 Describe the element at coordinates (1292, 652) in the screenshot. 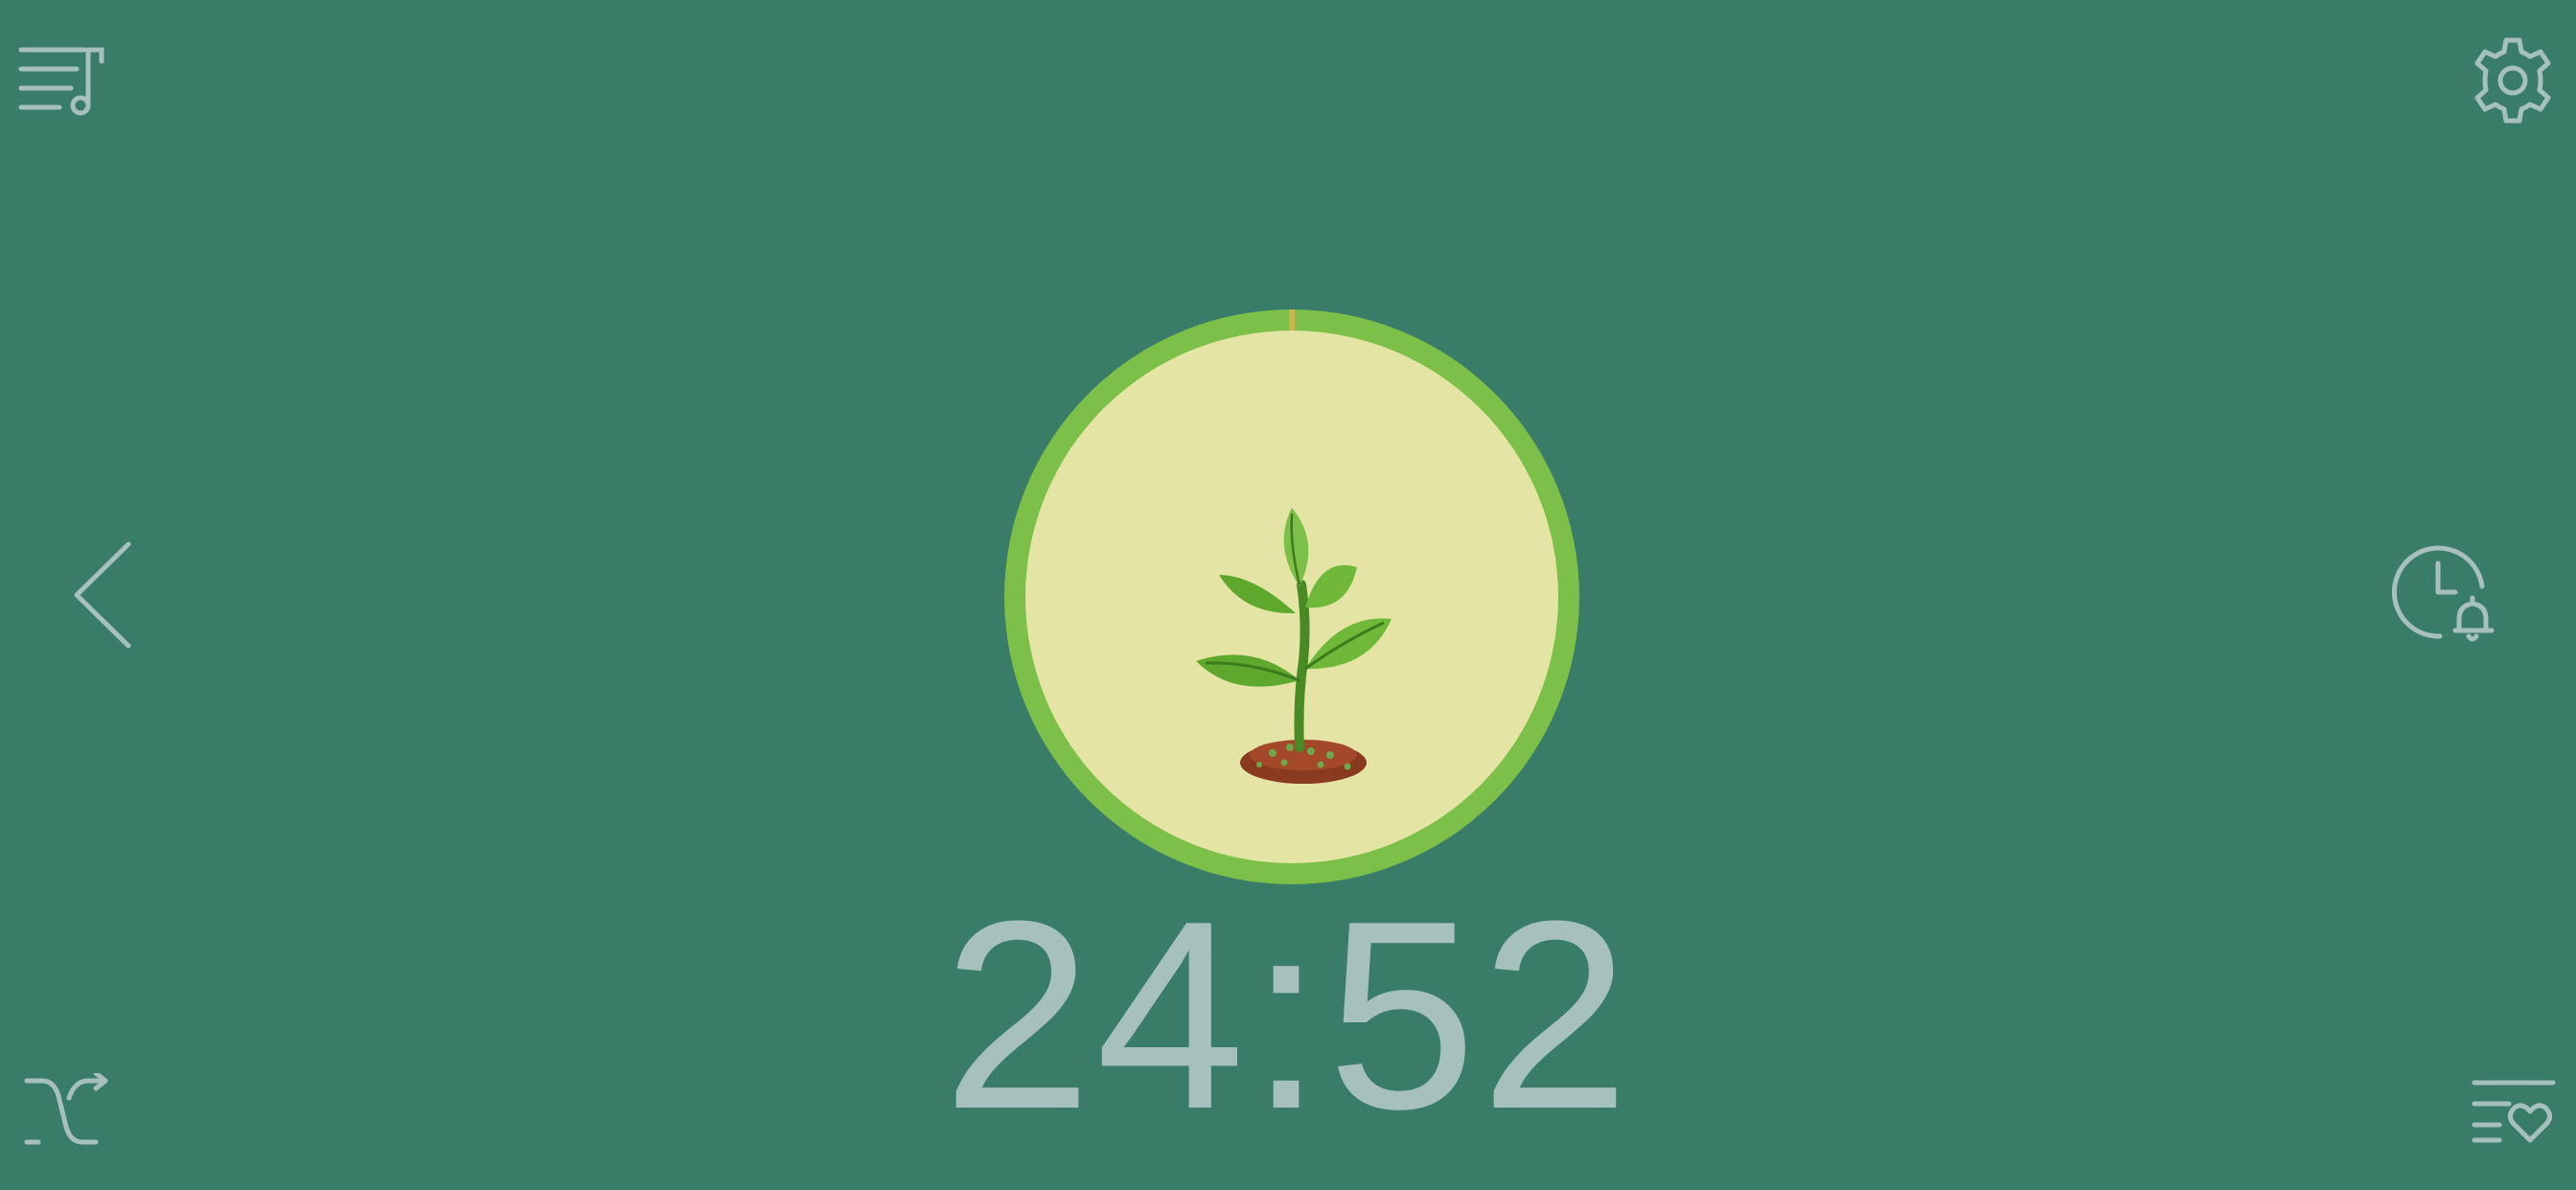

I see `sprout-plant-illustration` at that location.